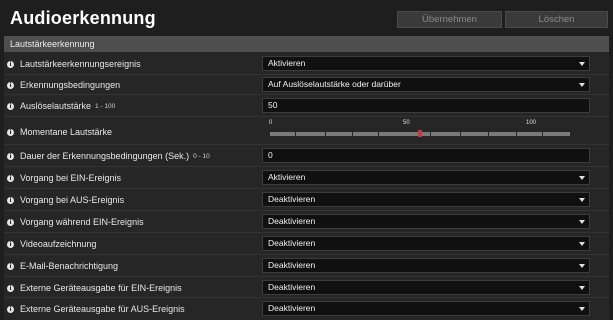 The height and width of the screenshot is (320, 613). What do you see at coordinates (102, 309) in the screenshot?
I see `row-label: Externe Geräteausgabe für AUS-Ereignis` at bounding box center [102, 309].